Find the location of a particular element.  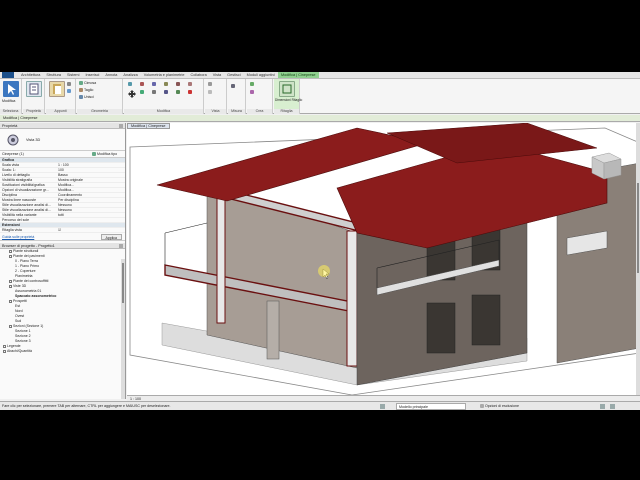

cursor-icon is located at coordinates (12, 89).